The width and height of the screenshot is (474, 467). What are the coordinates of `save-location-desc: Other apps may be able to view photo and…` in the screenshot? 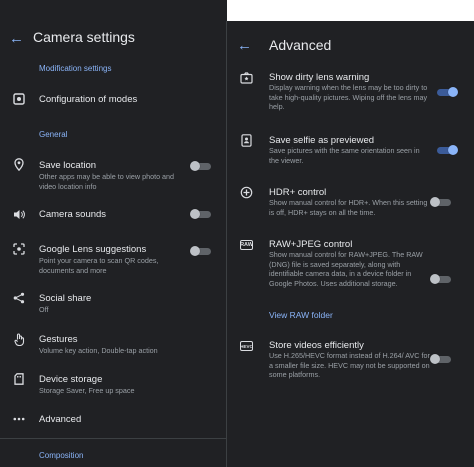 It's located at (107, 181).